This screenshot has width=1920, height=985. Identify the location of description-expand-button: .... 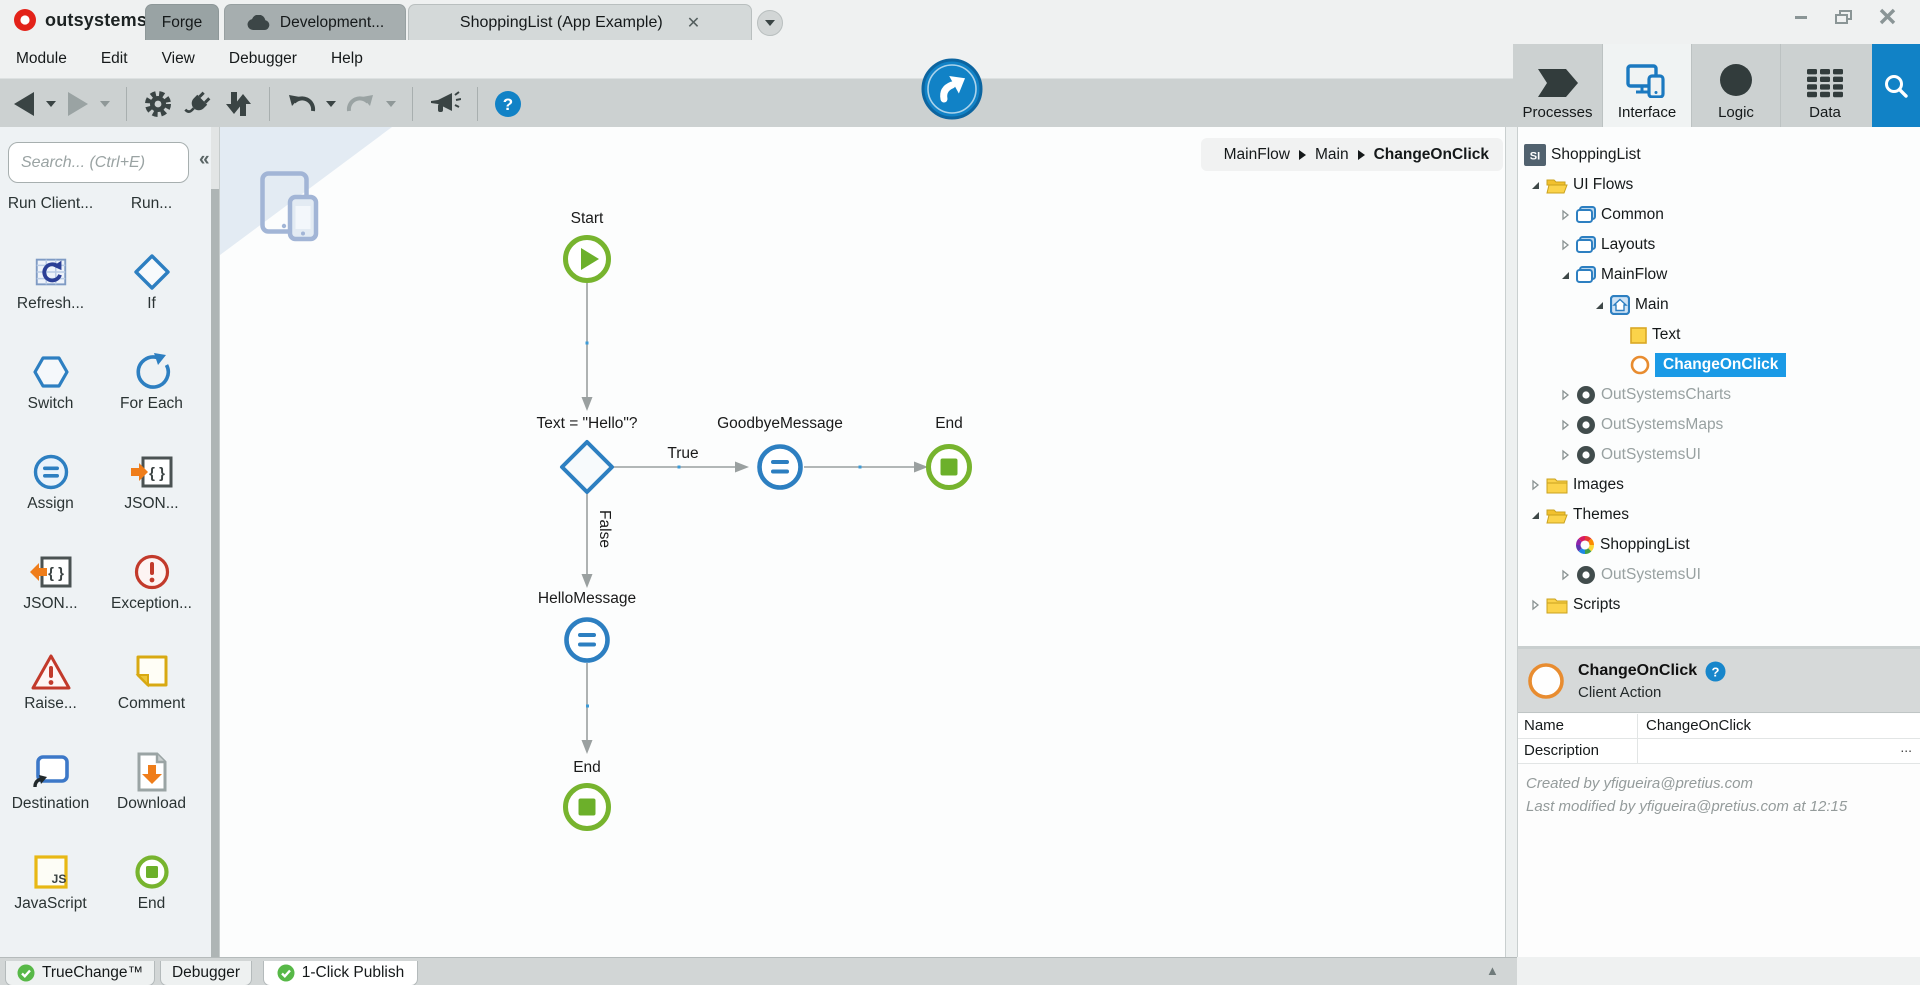
(1908, 751).